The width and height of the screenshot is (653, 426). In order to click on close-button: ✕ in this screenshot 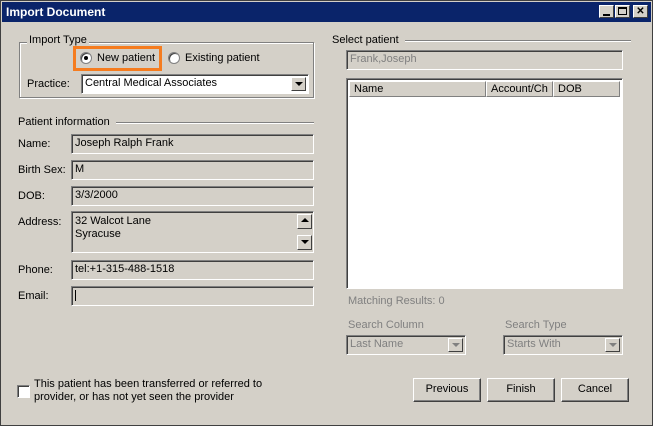, I will do `click(640, 11)`.